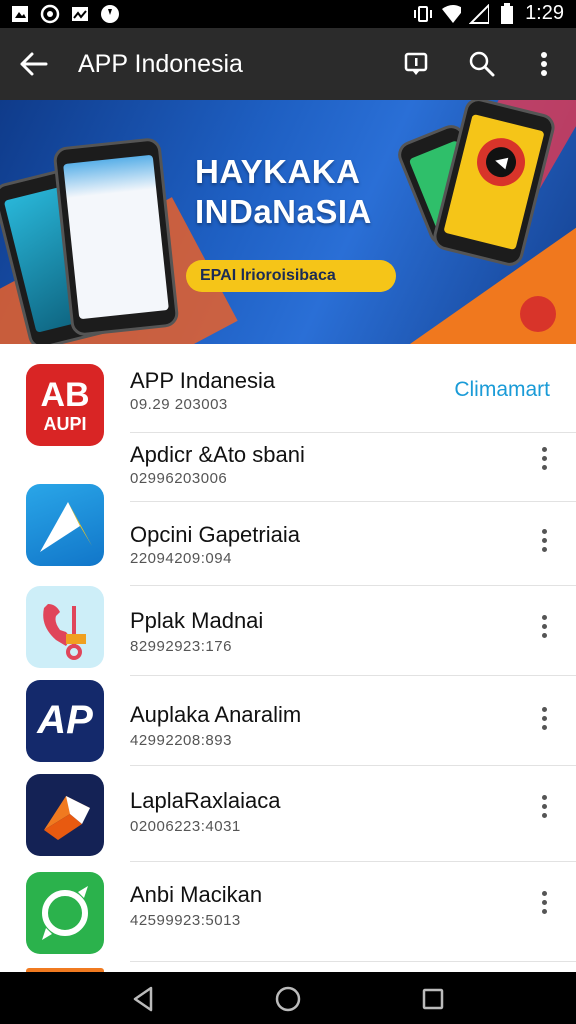 This screenshot has width=576, height=1024. I want to click on ap-logo: AP, so click(65, 721).